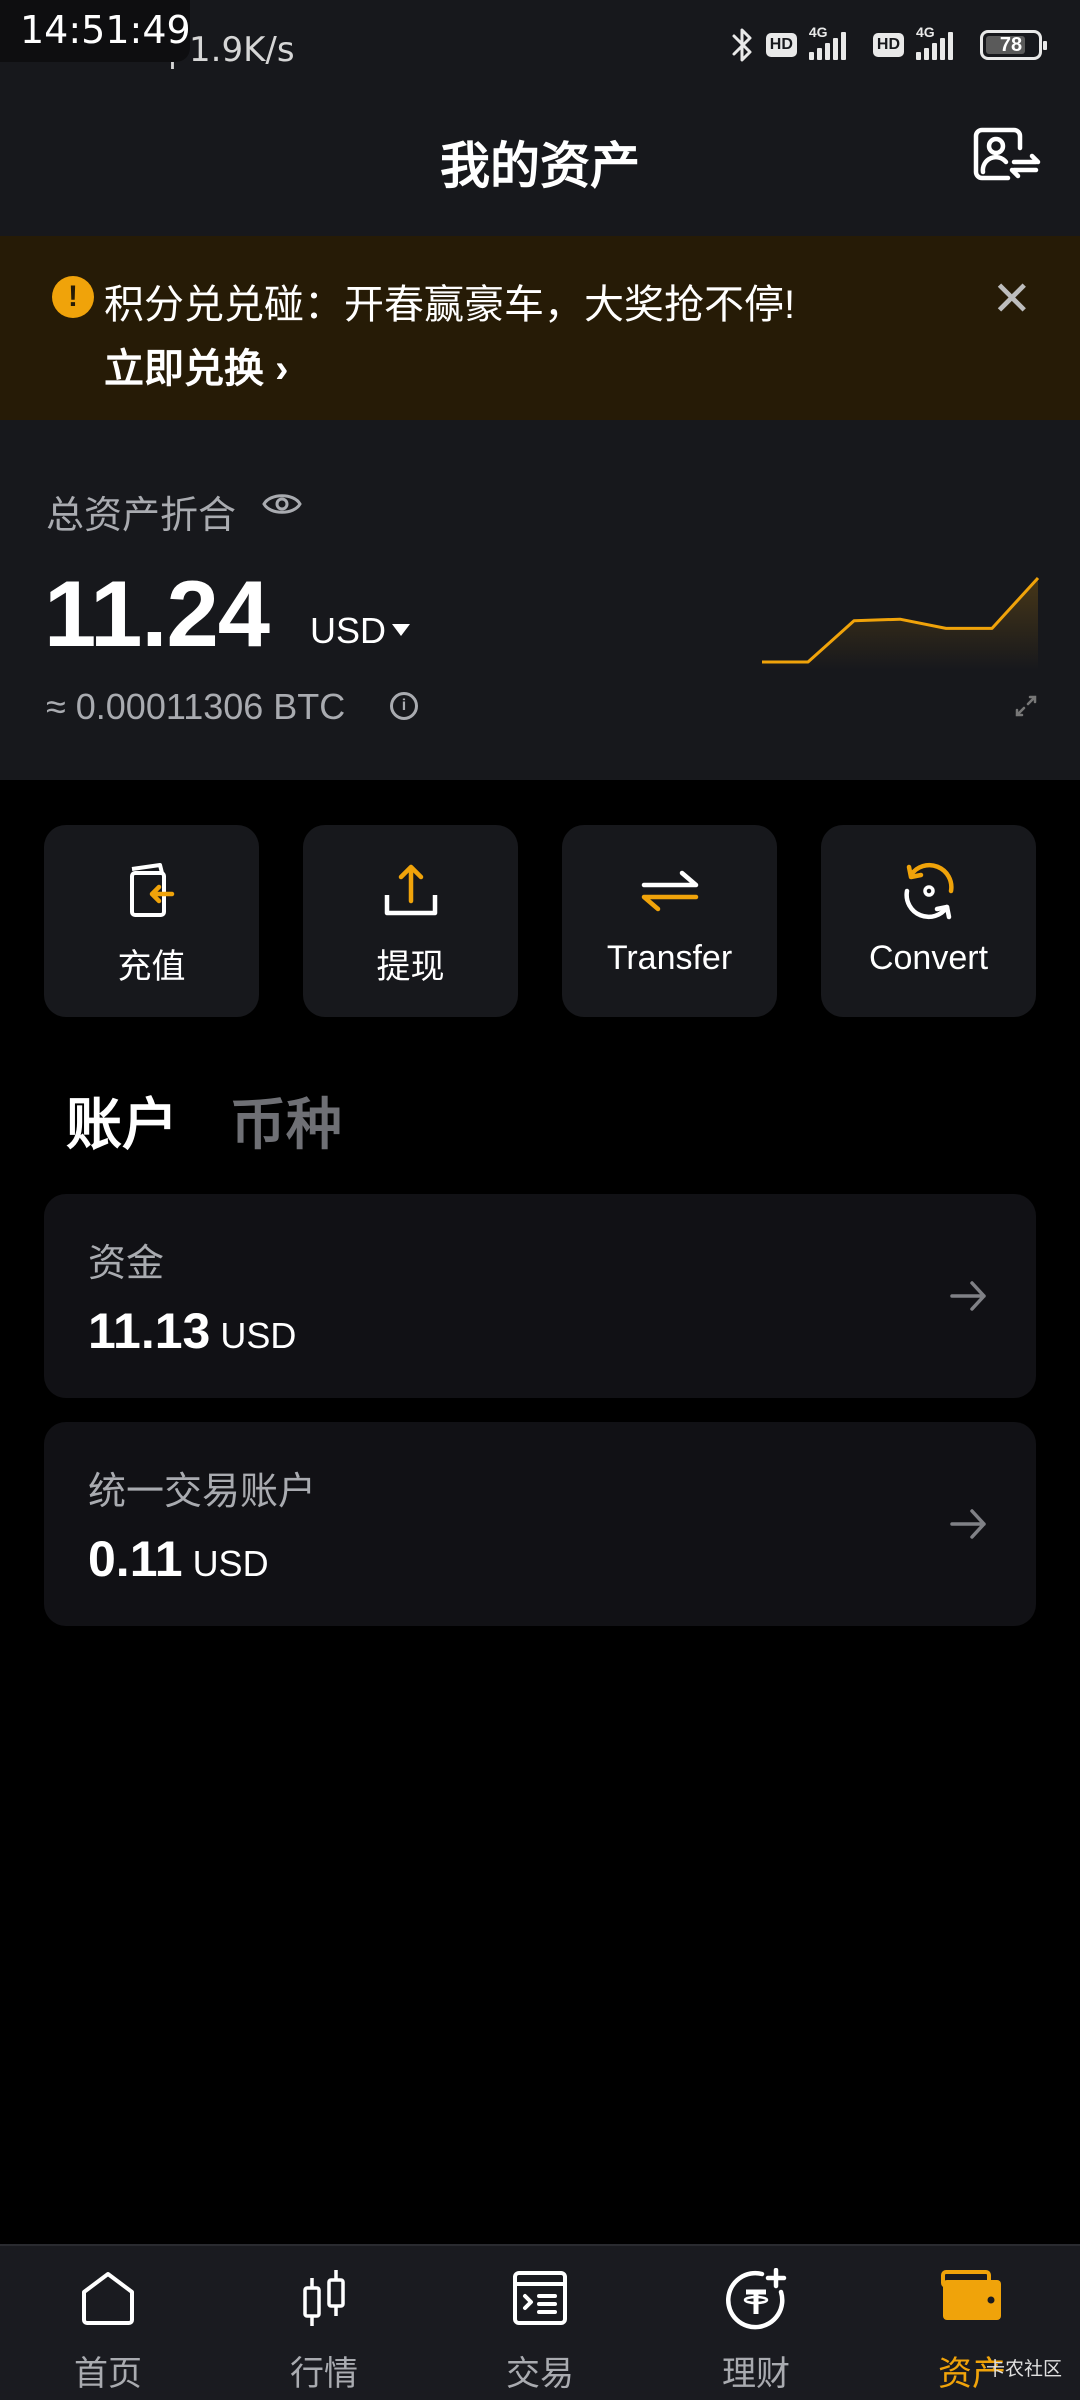  What do you see at coordinates (324, 2374) in the screenshot?
I see `nav-label: 行情` at bounding box center [324, 2374].